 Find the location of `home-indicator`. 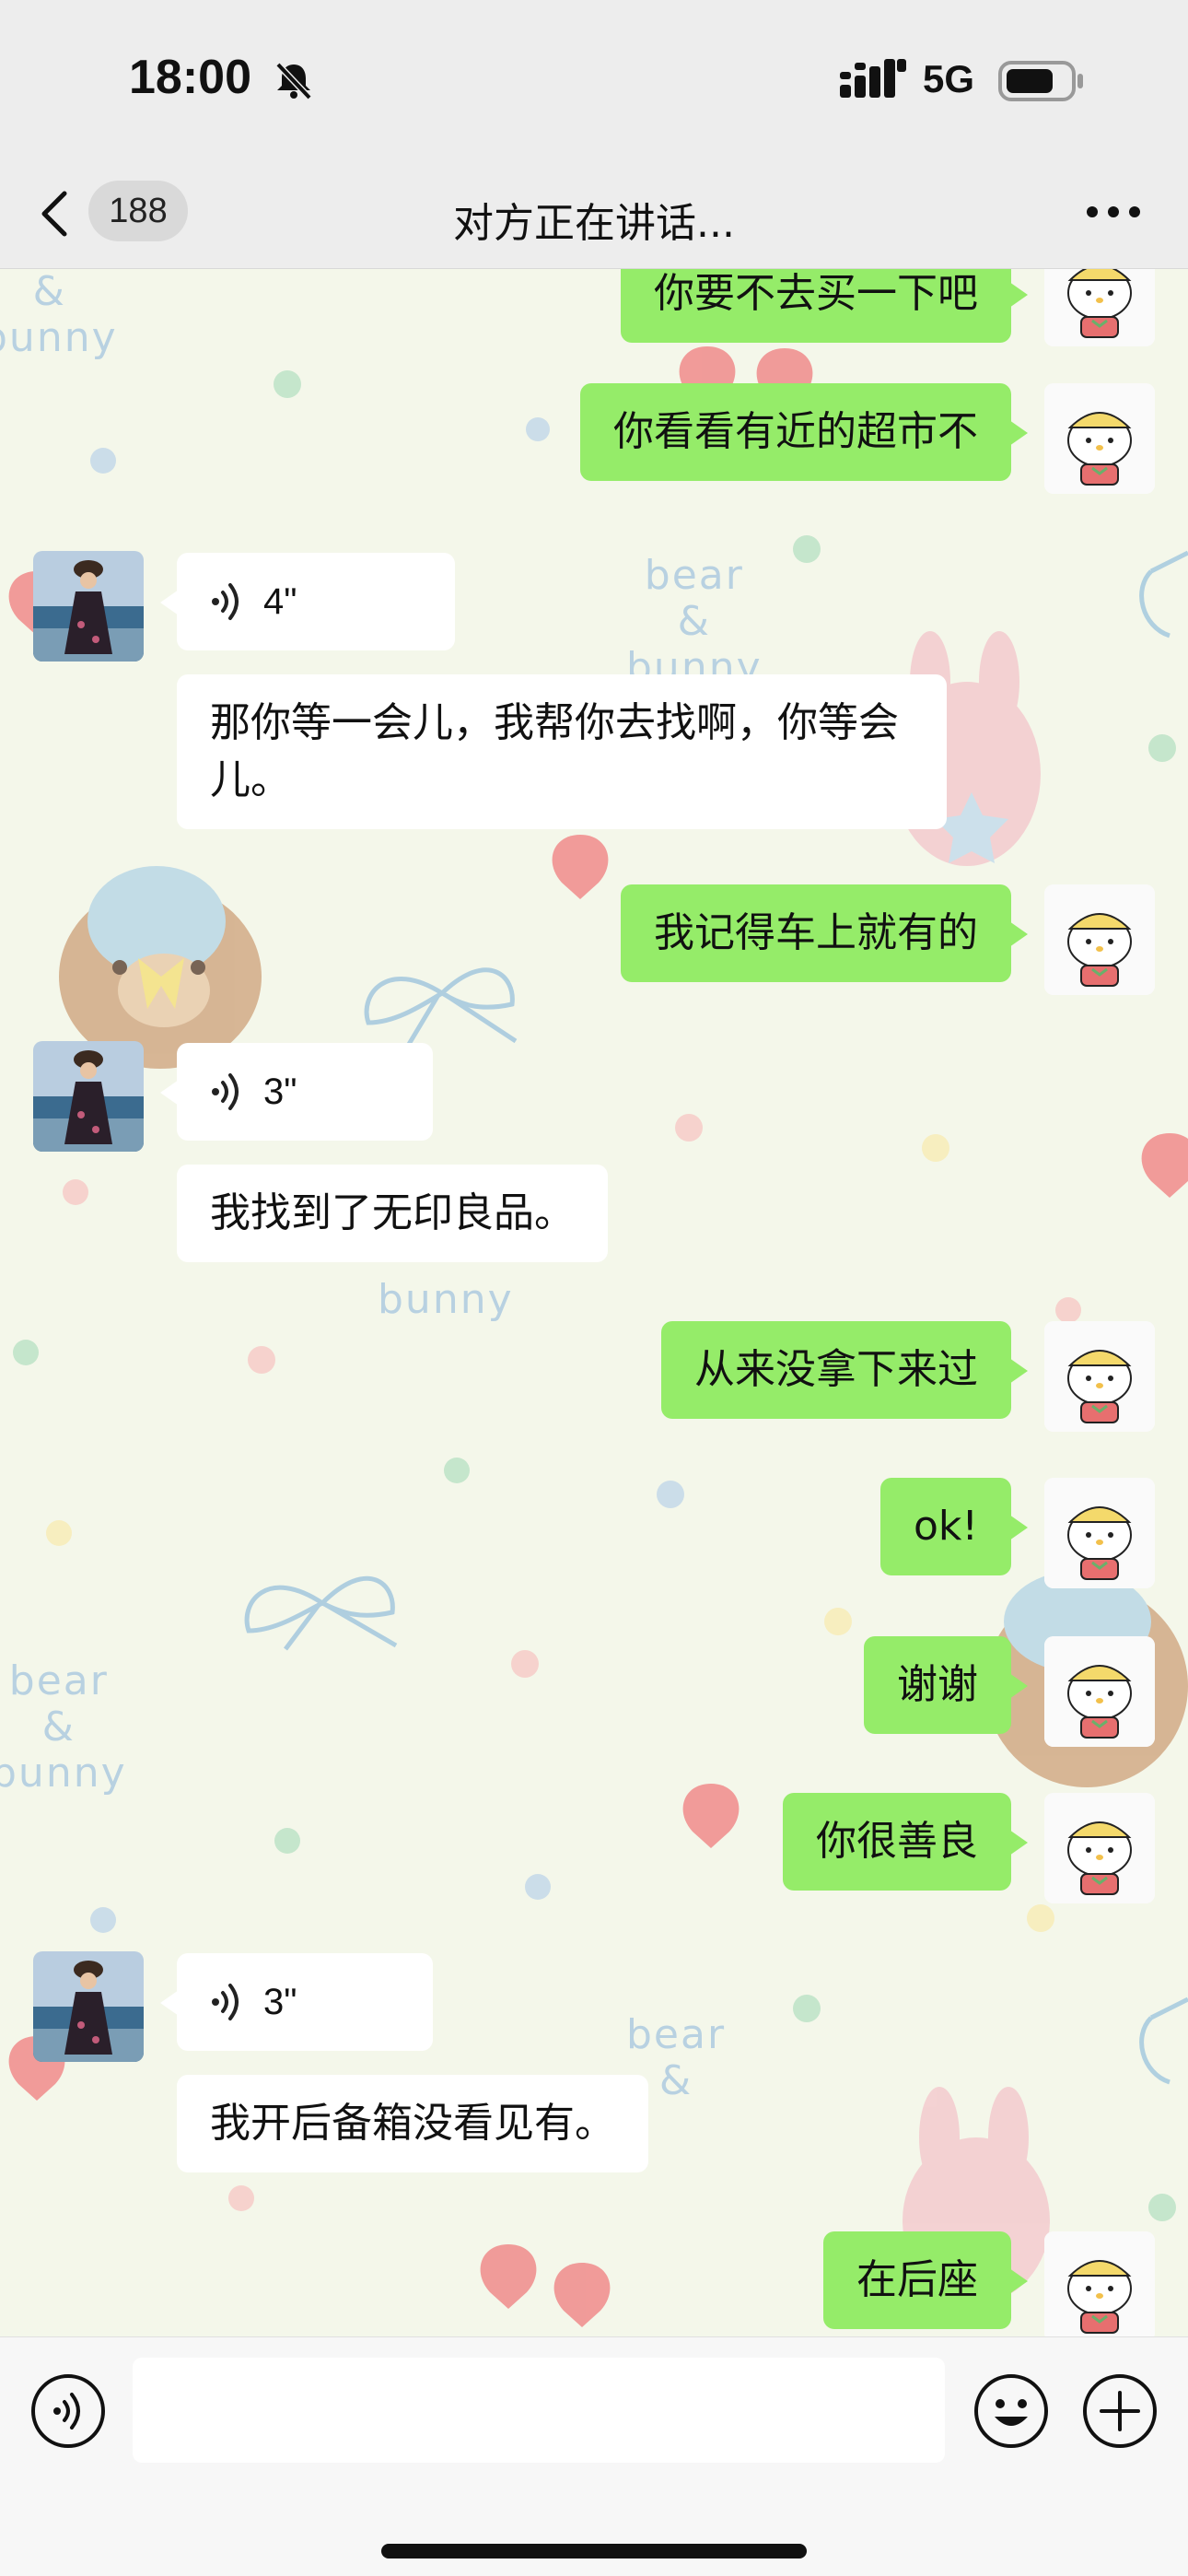

home-indicator is located at coordinates (594, 2551).